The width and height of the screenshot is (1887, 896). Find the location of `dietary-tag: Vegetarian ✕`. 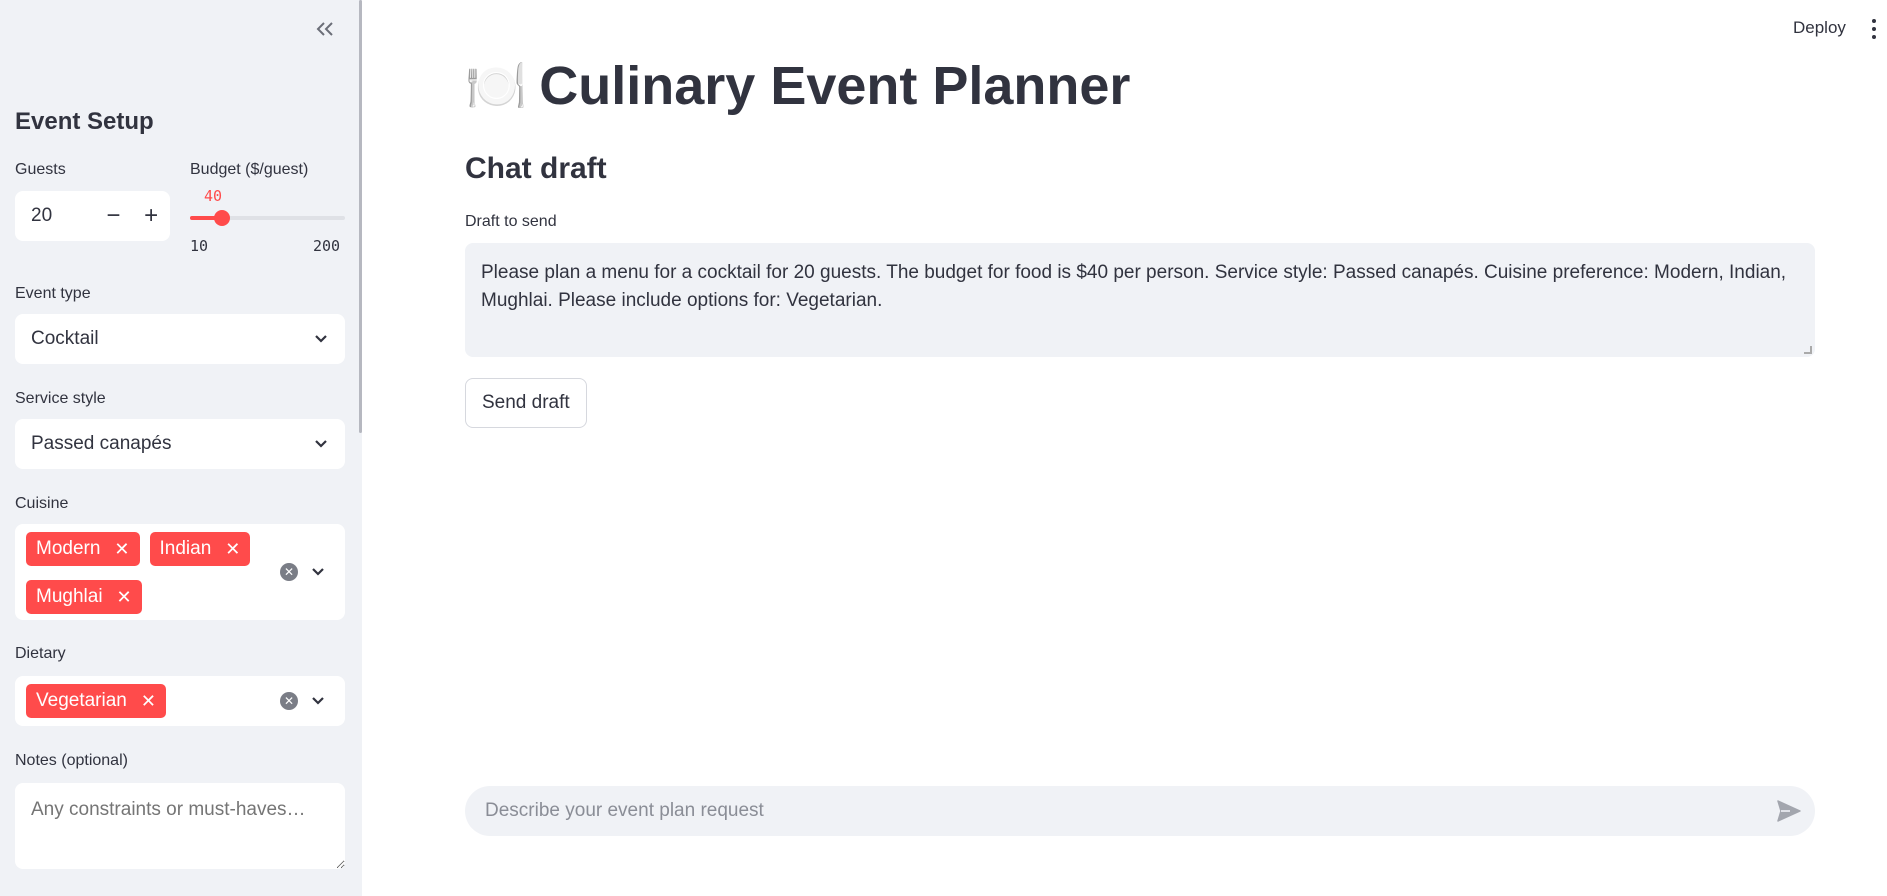

dietary-tag: Vegetarian ✕ is located at coordinates (96, 701).